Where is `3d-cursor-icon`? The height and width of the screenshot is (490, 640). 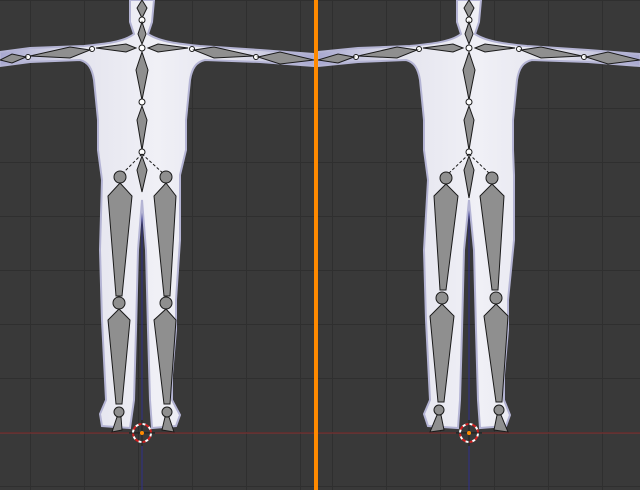 3d-cursor-icon is located at coordinates (469, 433).